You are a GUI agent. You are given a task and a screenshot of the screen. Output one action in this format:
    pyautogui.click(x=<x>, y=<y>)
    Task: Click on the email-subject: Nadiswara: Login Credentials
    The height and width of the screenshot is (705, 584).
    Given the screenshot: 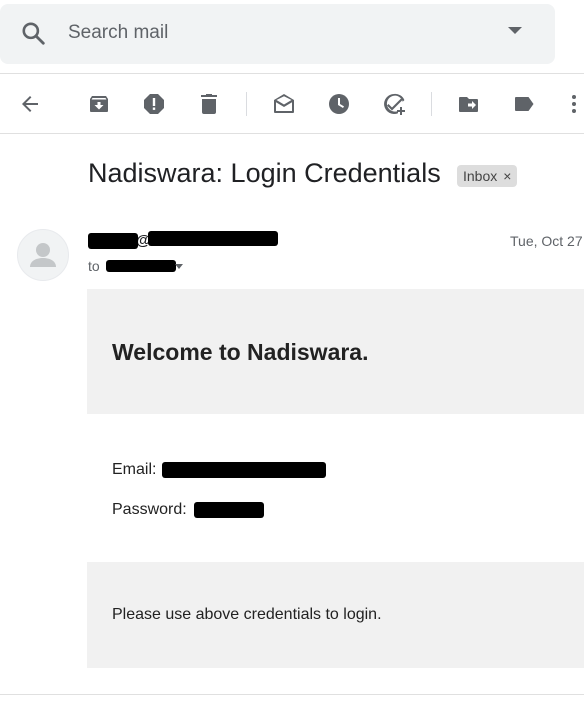 What is the action you would take?
    pyautogui.click(x=264, y=173)
    